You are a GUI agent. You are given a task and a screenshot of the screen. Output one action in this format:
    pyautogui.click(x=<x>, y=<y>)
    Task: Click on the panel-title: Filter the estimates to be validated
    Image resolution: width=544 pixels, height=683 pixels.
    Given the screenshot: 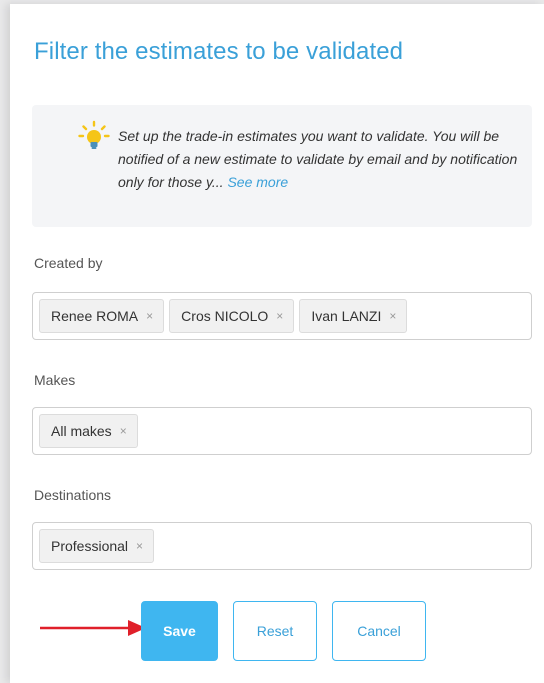 What is the action you would take?
    pyautogui.click(x=219, y=51)
    